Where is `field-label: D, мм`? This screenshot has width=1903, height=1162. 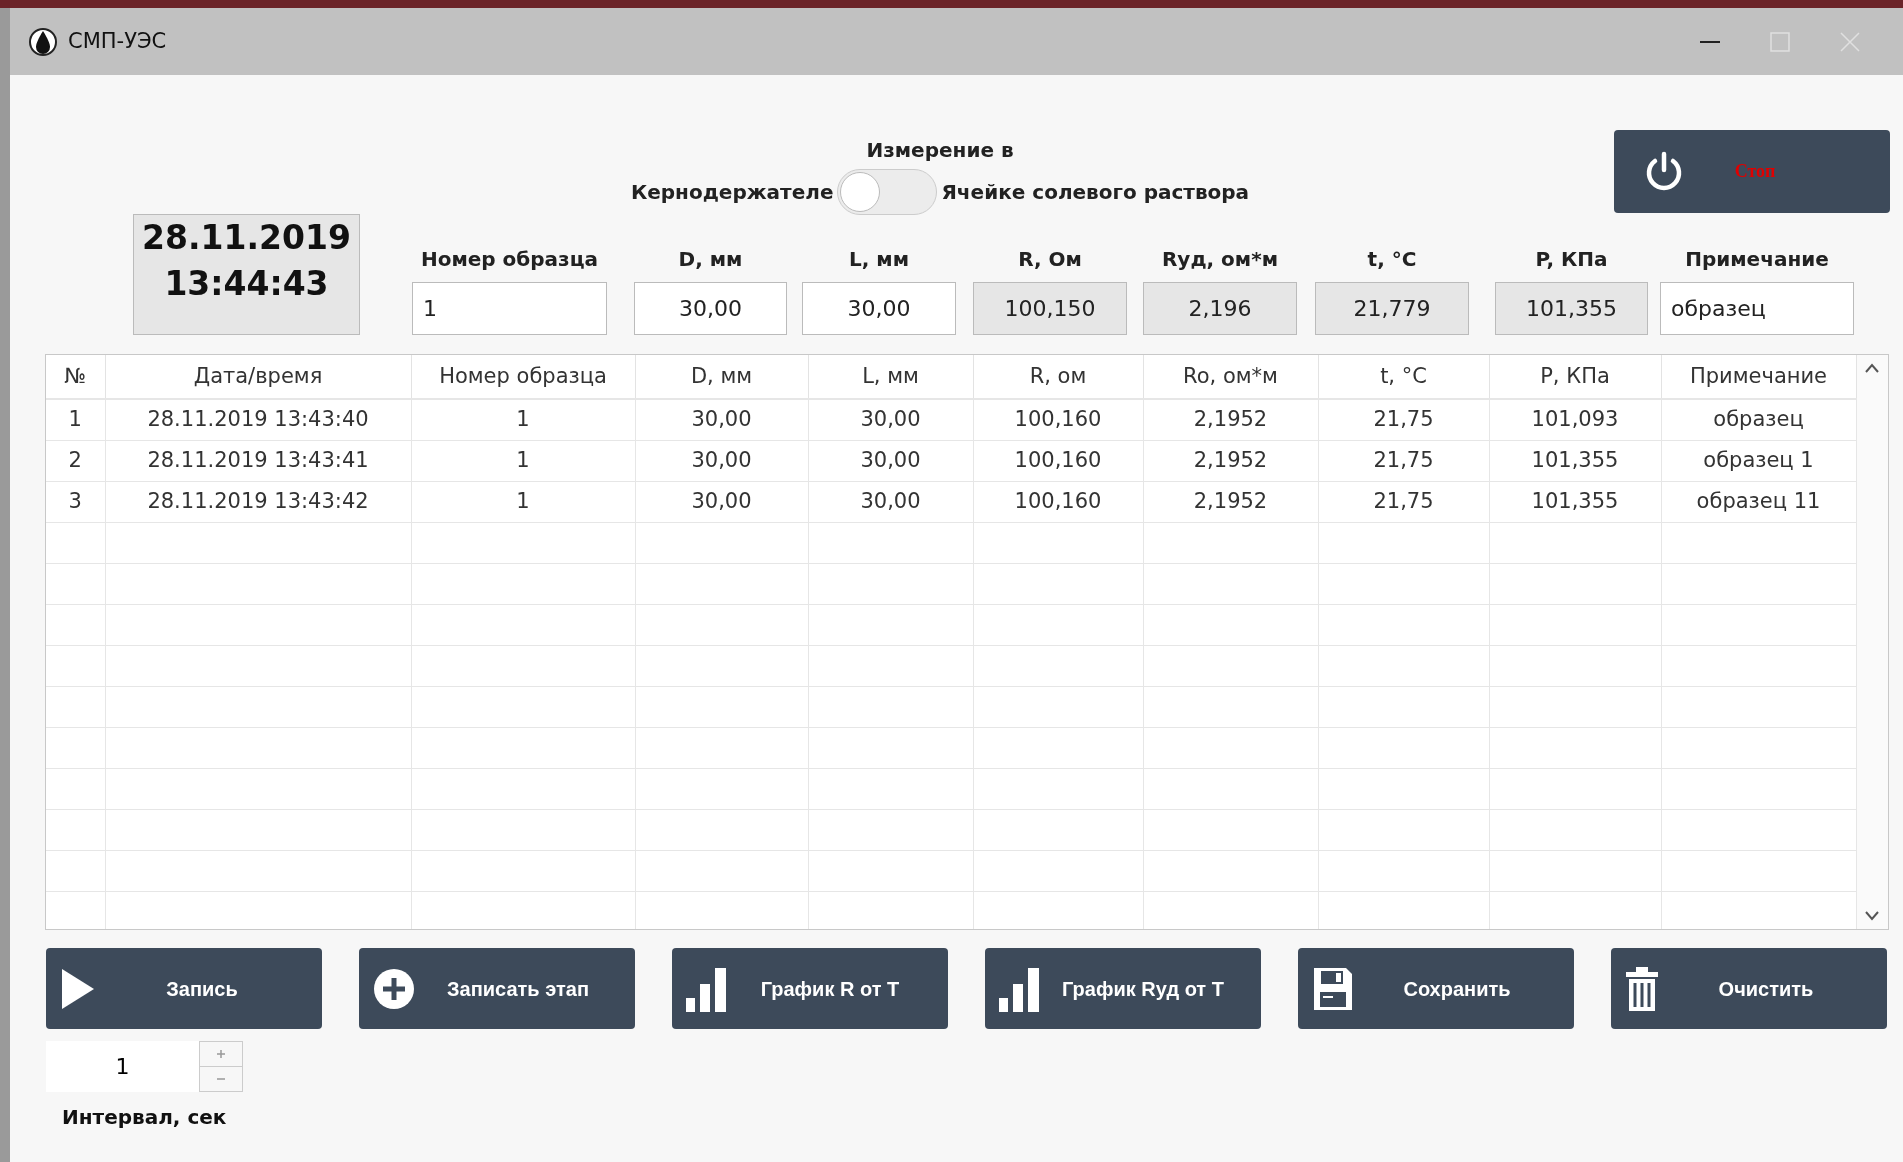
field-label: D, мм is located at coordinates (710, 259).